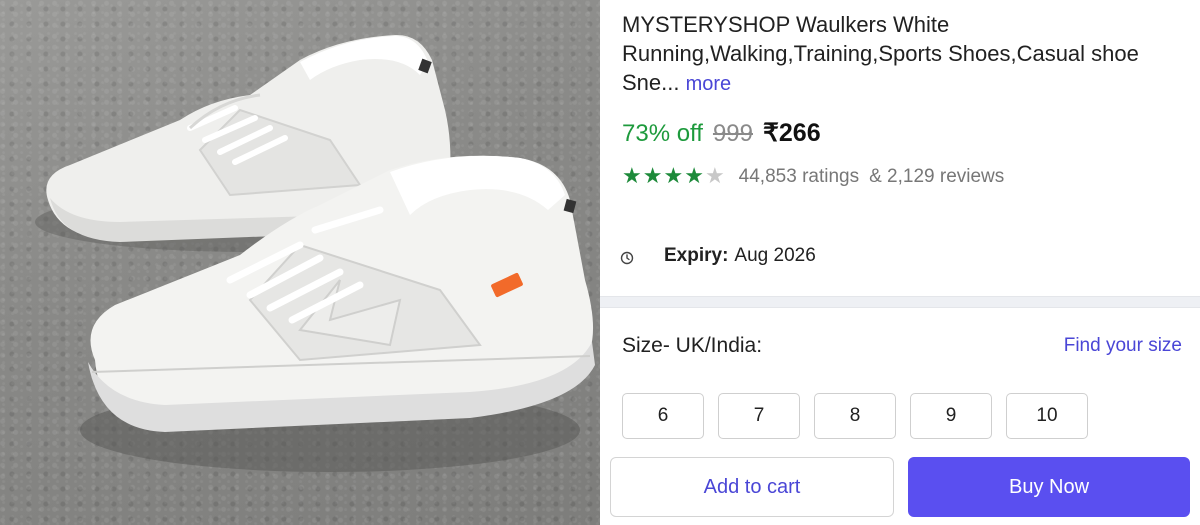 Image resolution: width=1200 pixels, height=525 pixels. I want to click on discount-badge: 73% off, so click(662, 133).